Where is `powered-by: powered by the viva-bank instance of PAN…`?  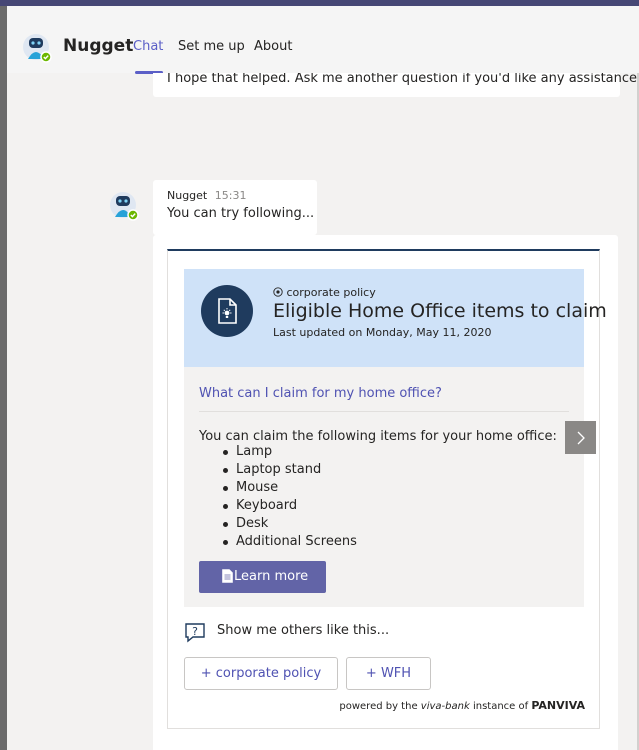
powered-by: powered by the viva-bank instance of PAN… is located at coordinates (462, 705).